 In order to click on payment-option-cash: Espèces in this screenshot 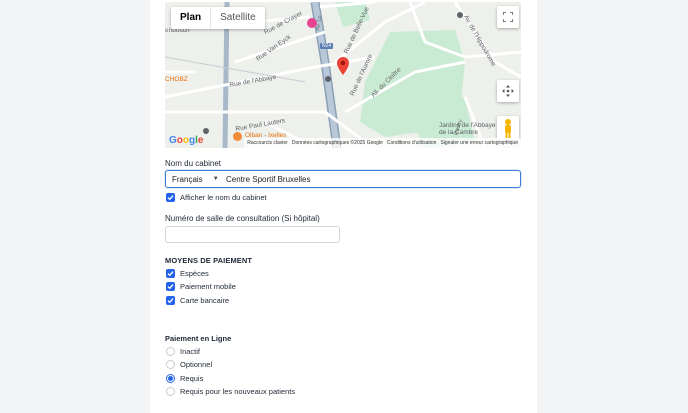, I will do `click(187, 273)`.